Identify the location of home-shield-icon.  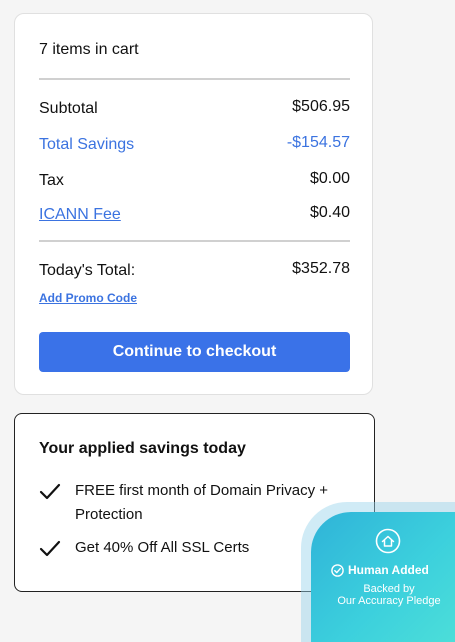
(388, 541).